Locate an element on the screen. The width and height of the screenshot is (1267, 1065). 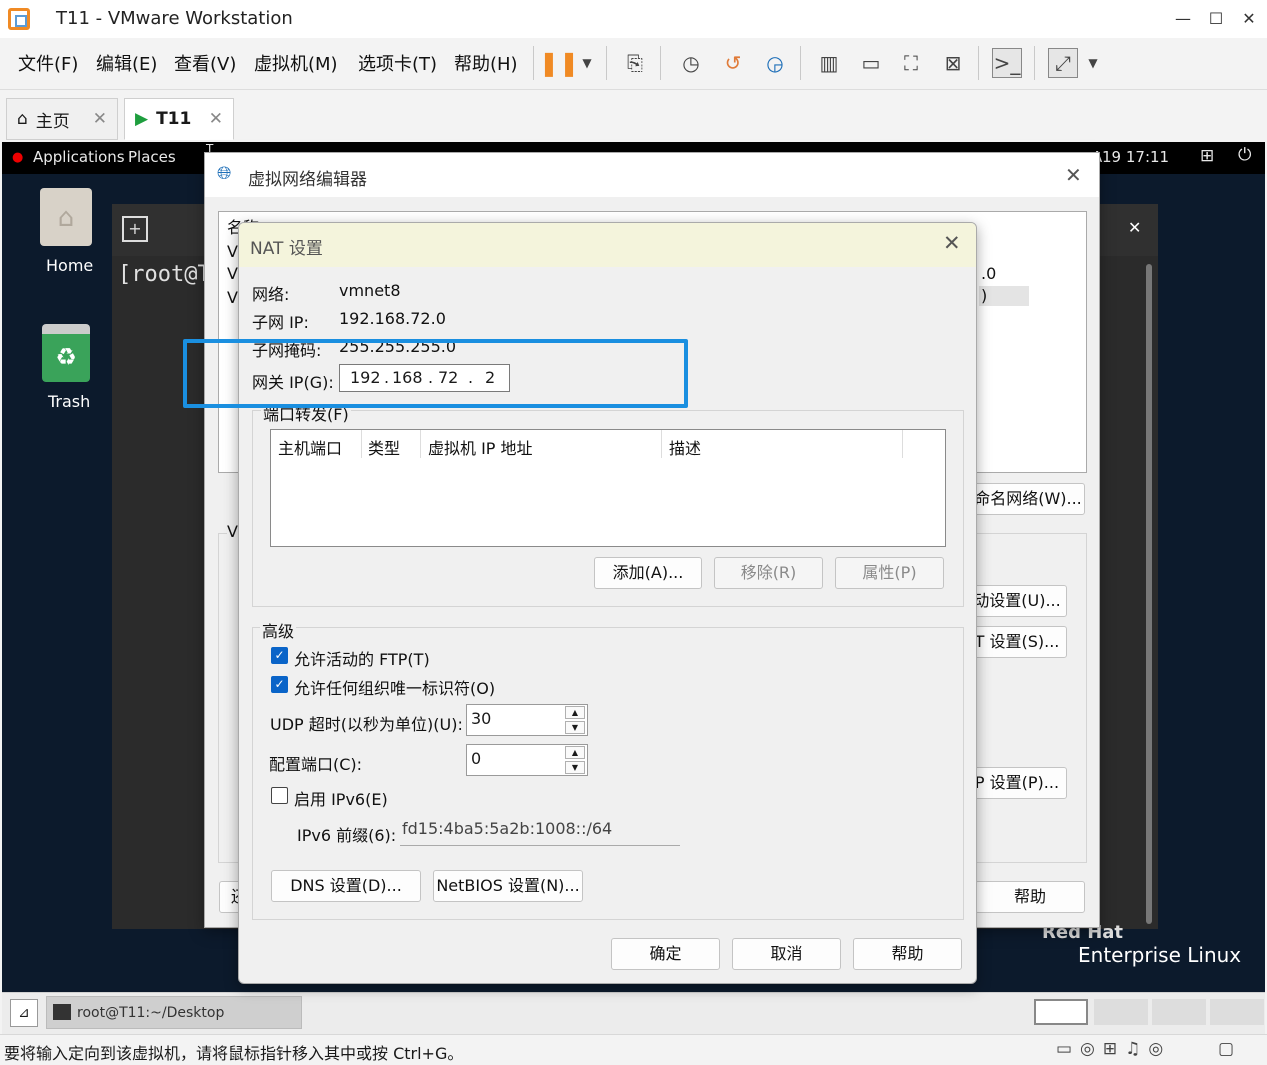
allow-ouid-checkbox: ✓ is located at coordinates (279, 684).